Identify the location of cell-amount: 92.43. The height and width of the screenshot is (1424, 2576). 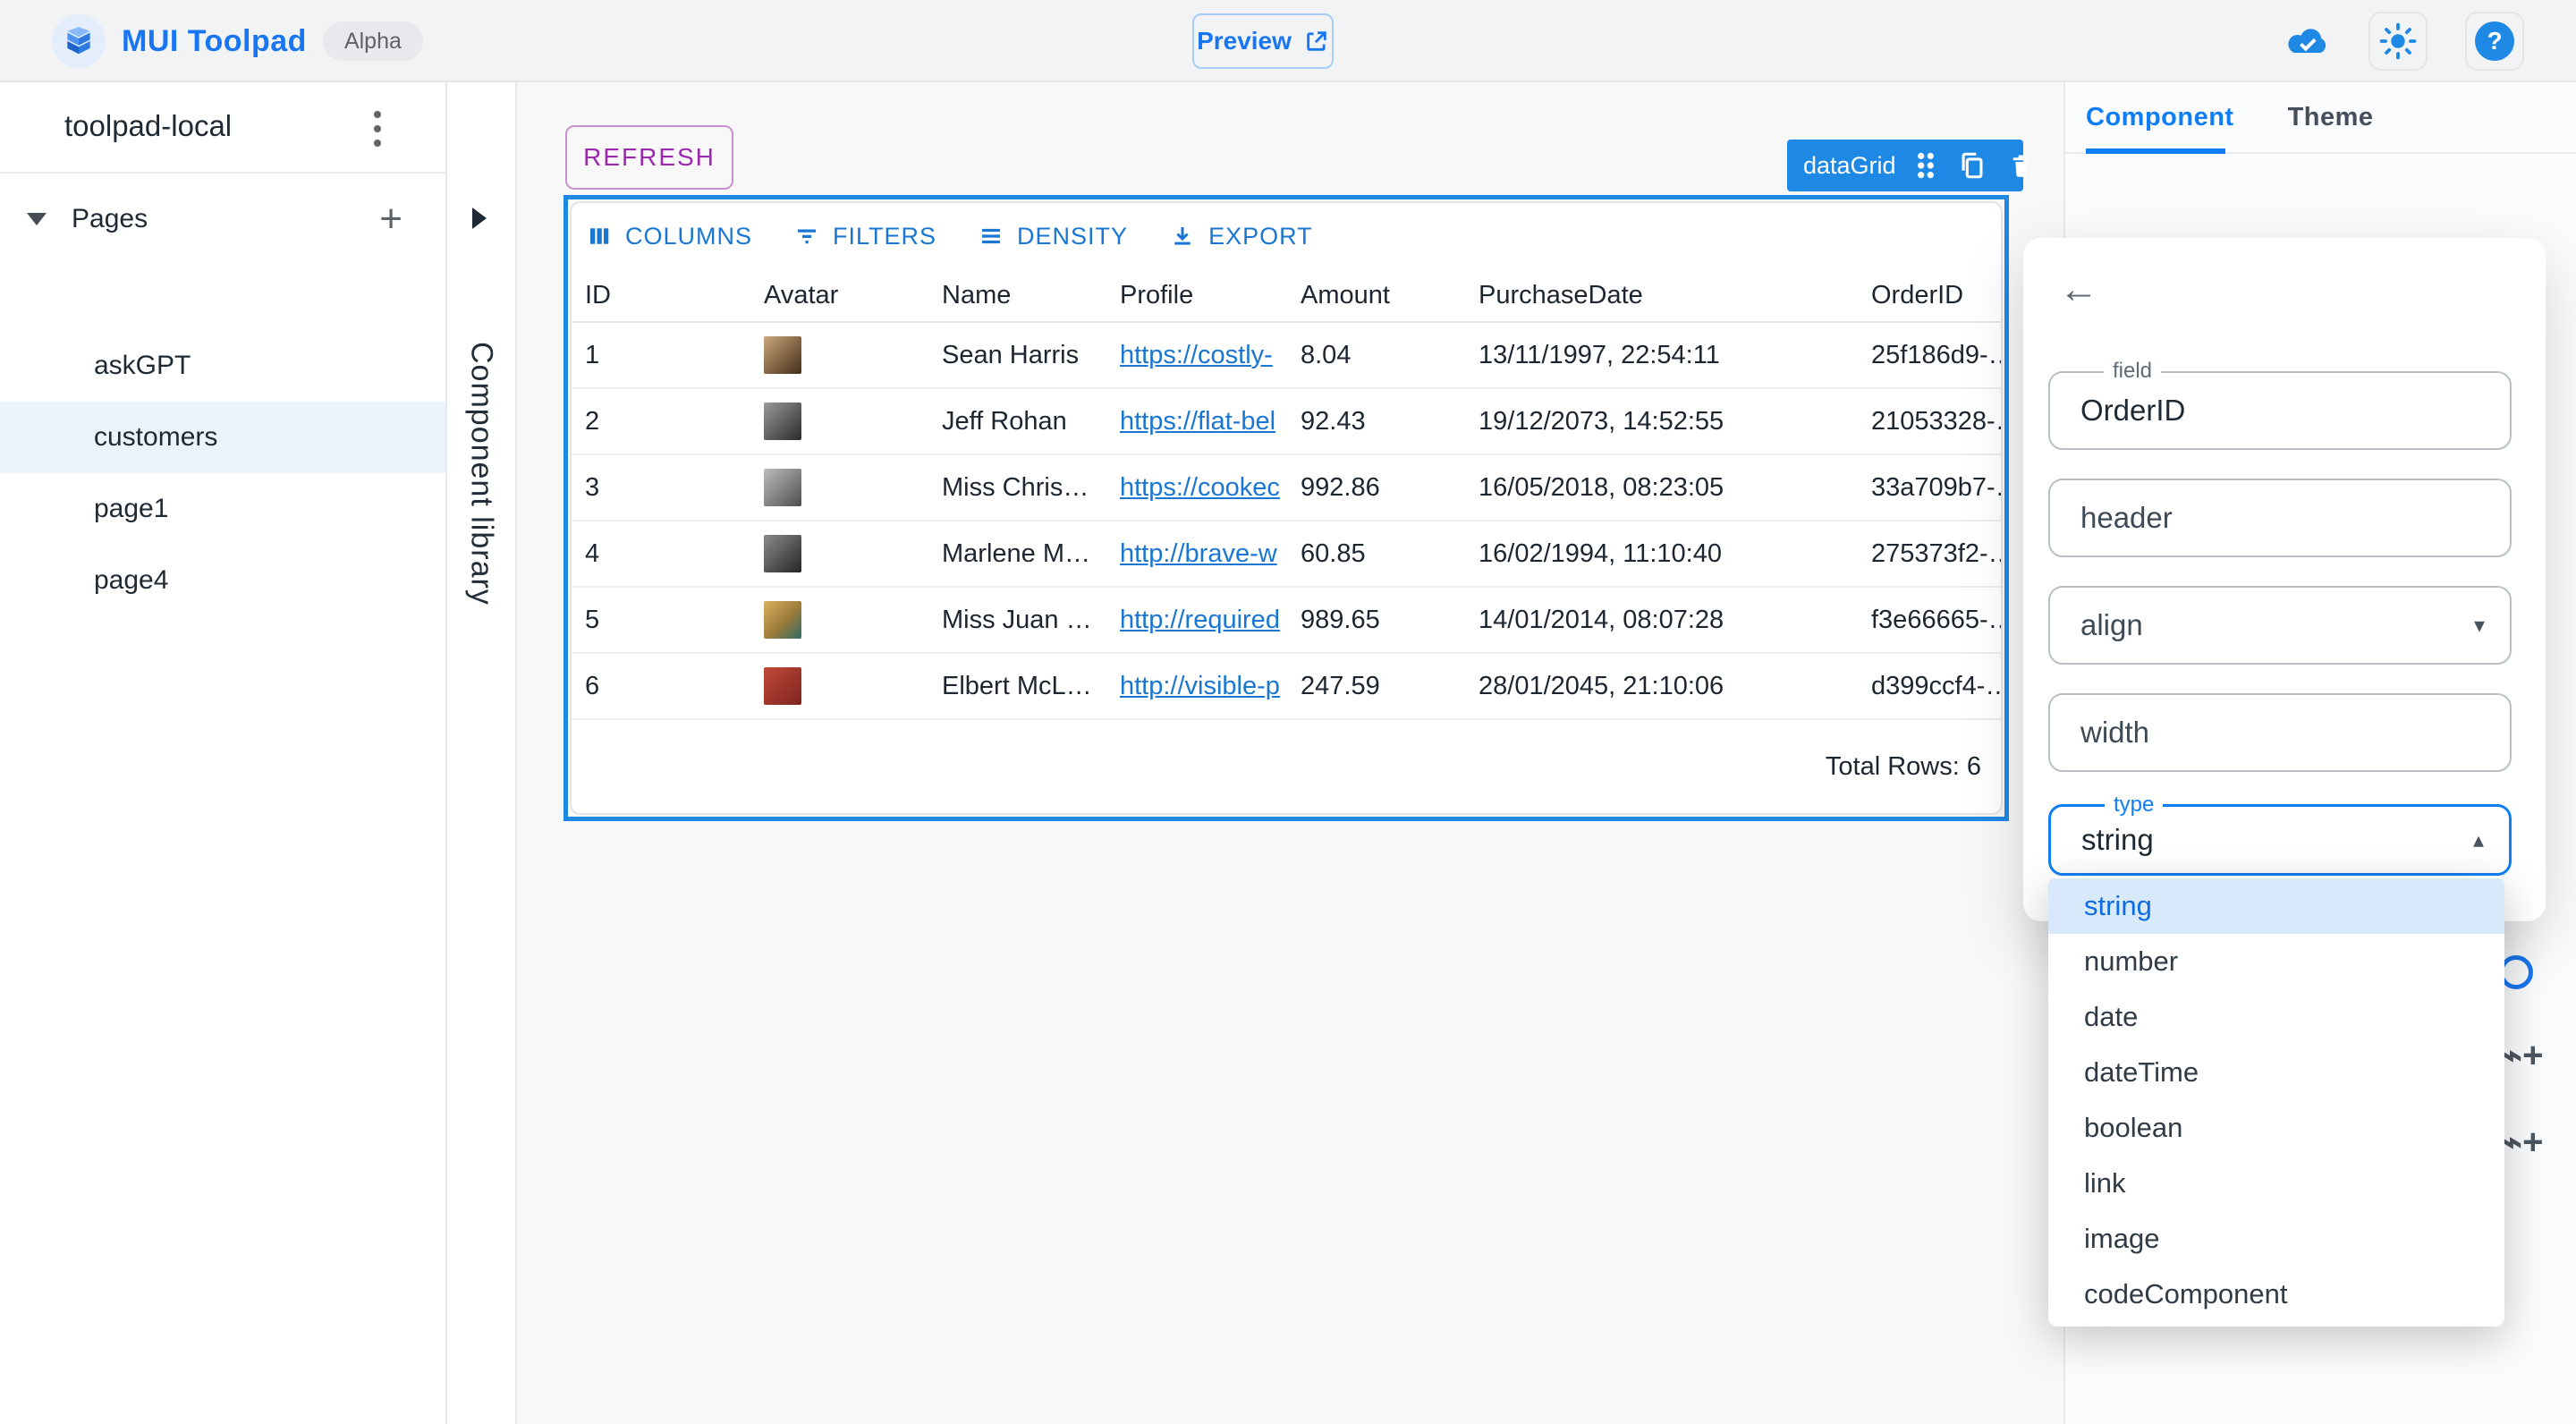
(1333, 421).